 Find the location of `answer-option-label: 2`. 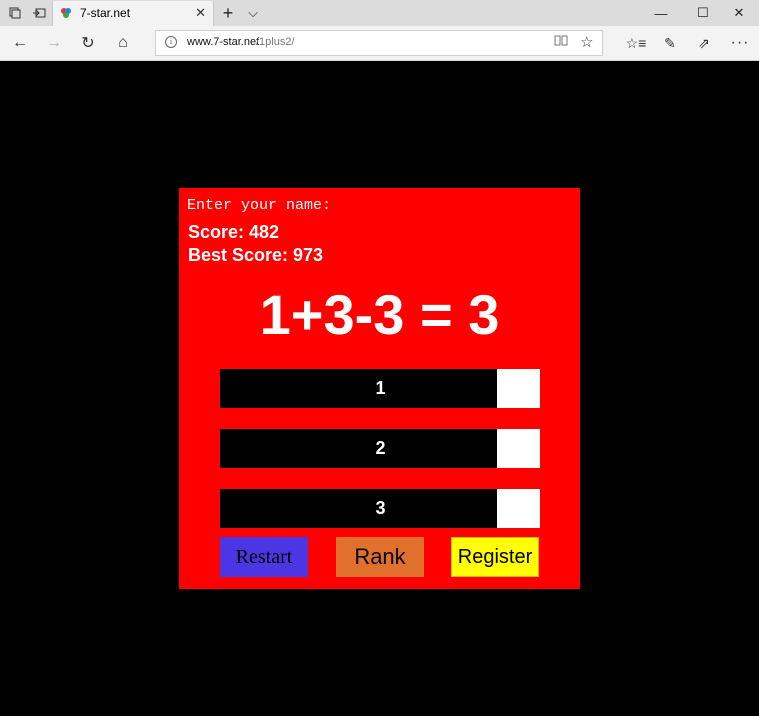

answer-option-label: 2 is located at coordinates (358, 448).